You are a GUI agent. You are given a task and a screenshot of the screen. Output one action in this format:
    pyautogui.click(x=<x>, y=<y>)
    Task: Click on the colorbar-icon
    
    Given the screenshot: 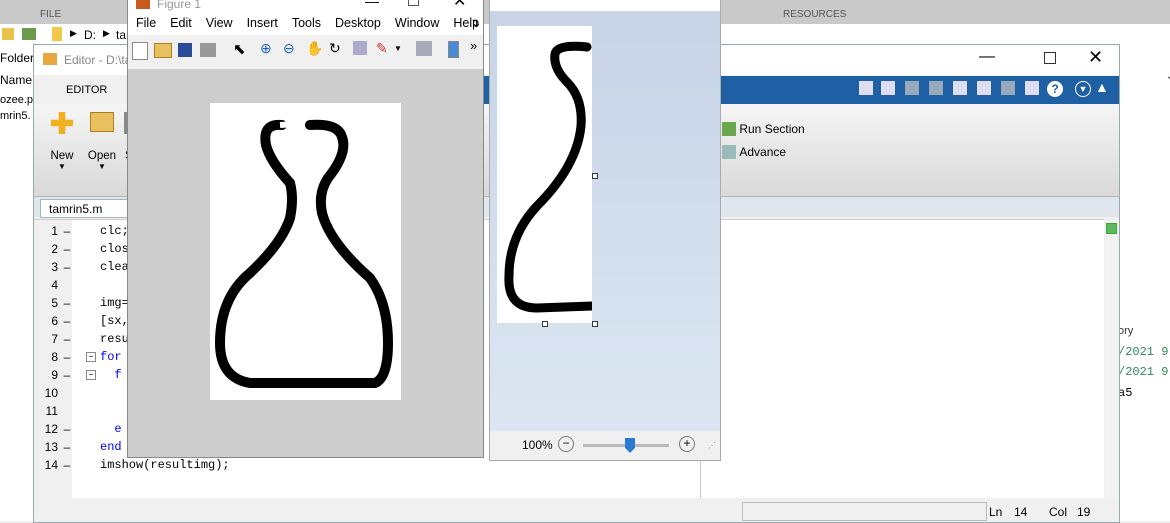 What is the action you would take?
    pyautogui.click(x=453, y=49)
    